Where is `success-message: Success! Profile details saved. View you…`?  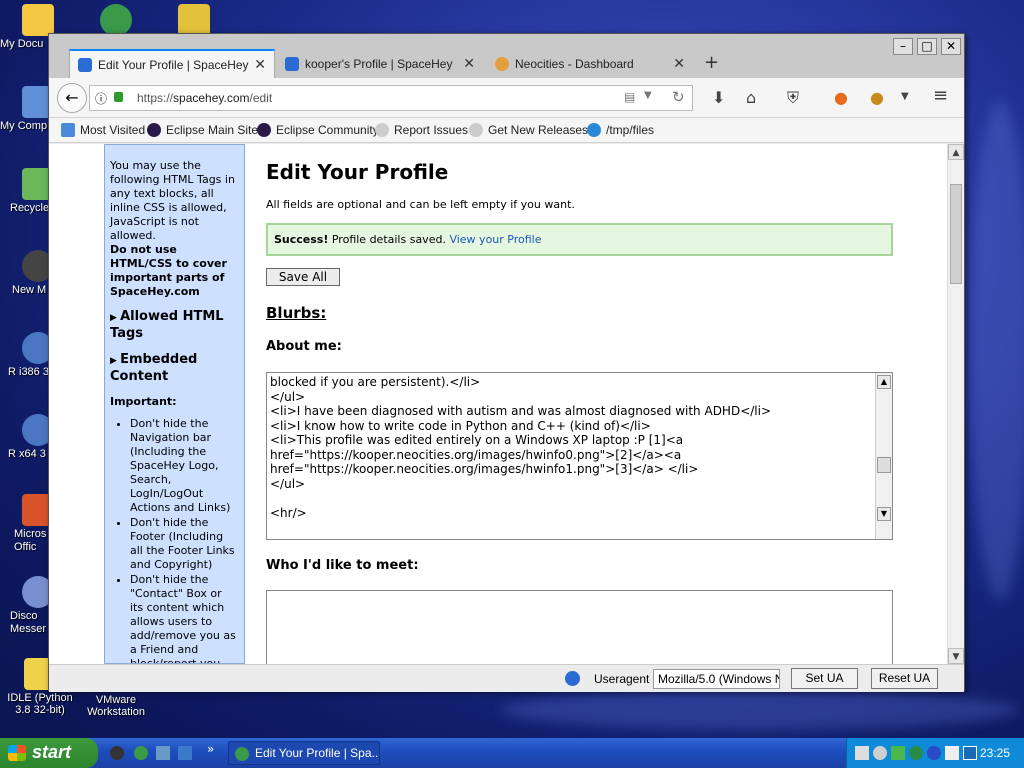
success-message: Success! Profile details saved. View you… is located at coordinates (579, 239).